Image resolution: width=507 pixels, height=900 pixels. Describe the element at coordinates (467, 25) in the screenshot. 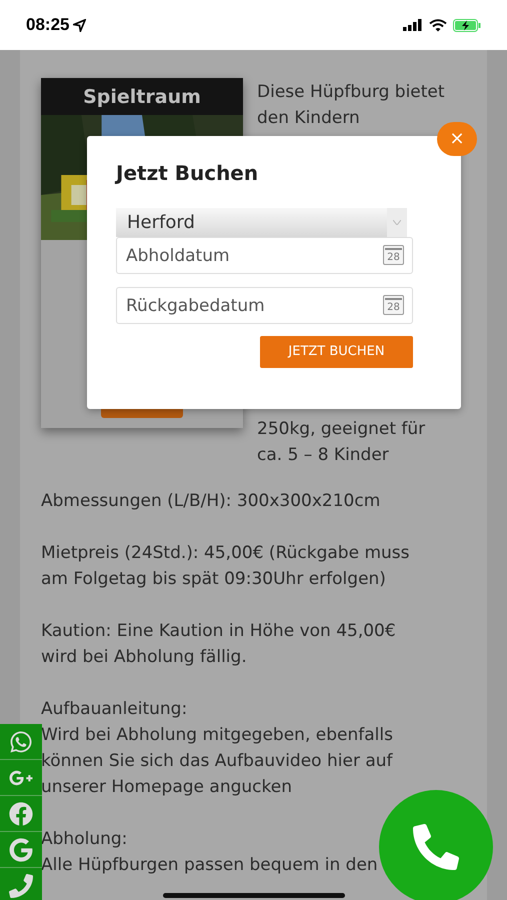

I see `battery-charging-icon` at that location.